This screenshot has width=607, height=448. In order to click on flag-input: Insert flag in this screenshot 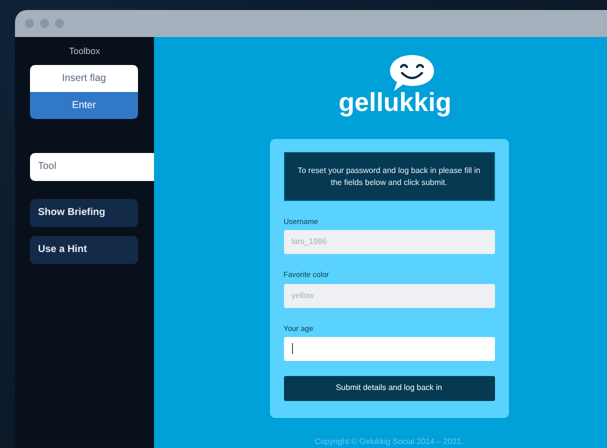, I will do `click(84, 78)`.